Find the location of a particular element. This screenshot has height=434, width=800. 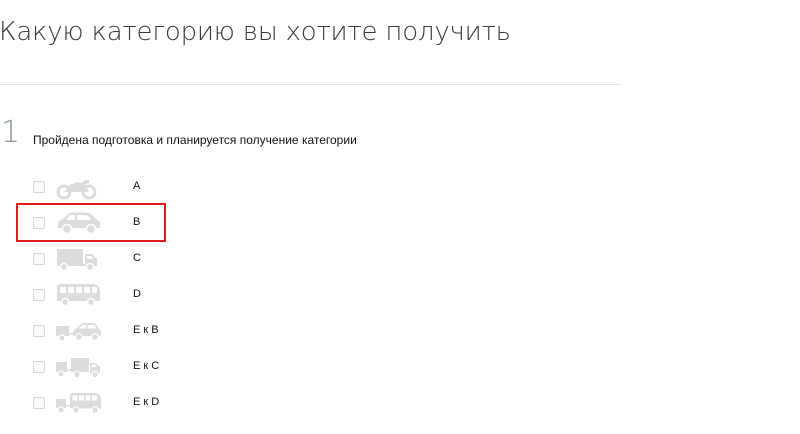

category-e-d-label: E к D is located at coordinates (146, 402).